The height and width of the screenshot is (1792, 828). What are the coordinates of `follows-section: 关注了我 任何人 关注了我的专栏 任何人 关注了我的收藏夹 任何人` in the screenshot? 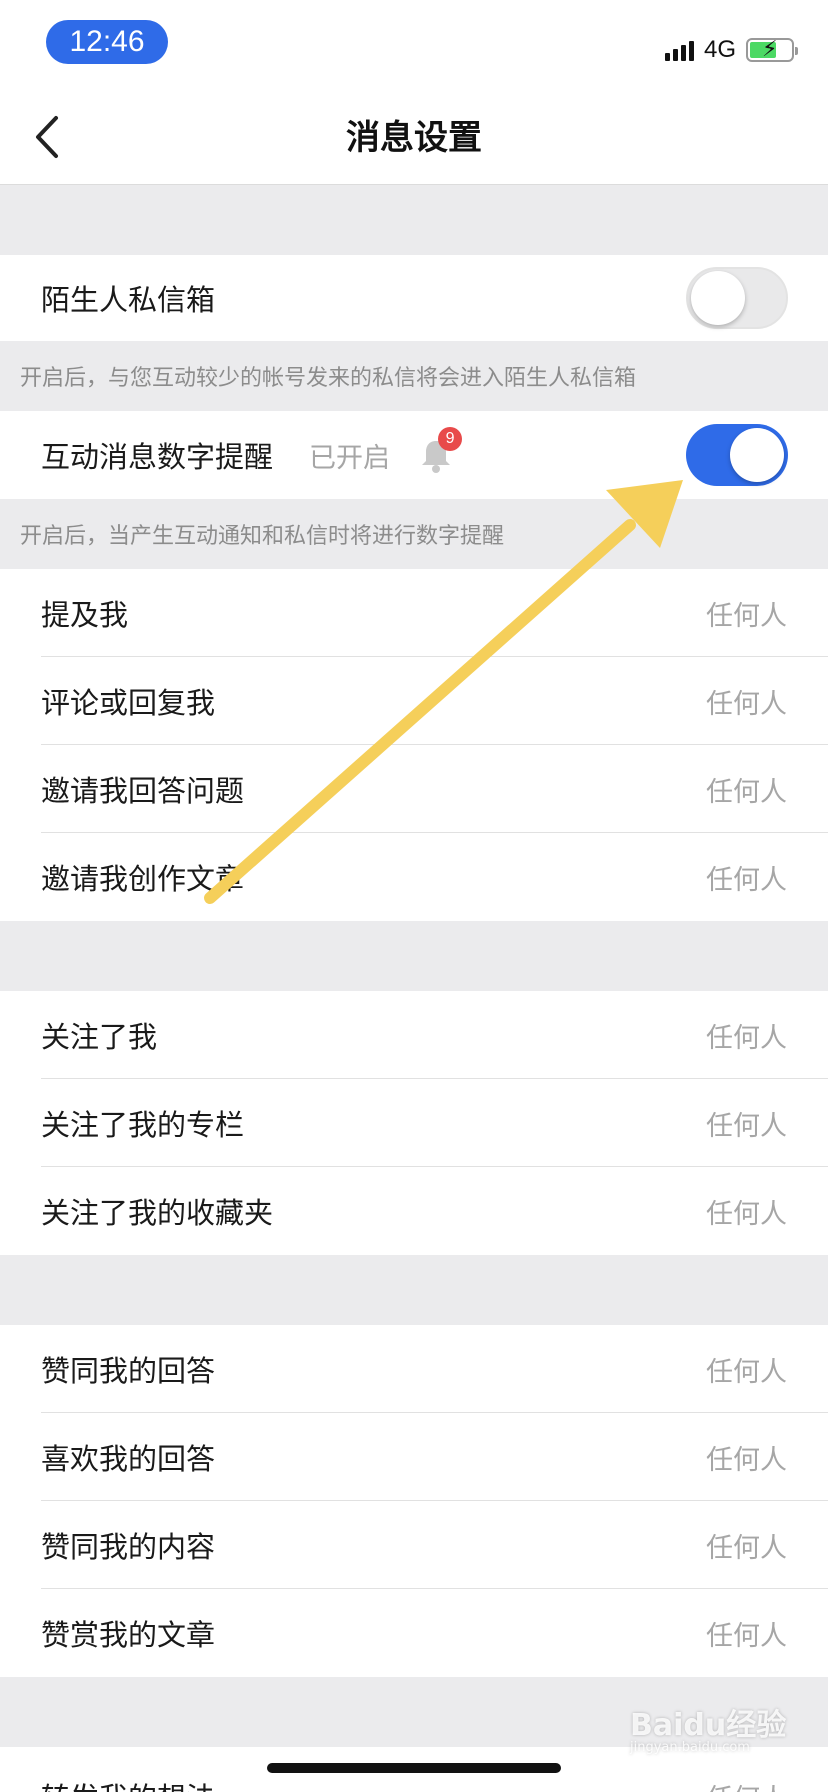 It's located at (414, 1123).